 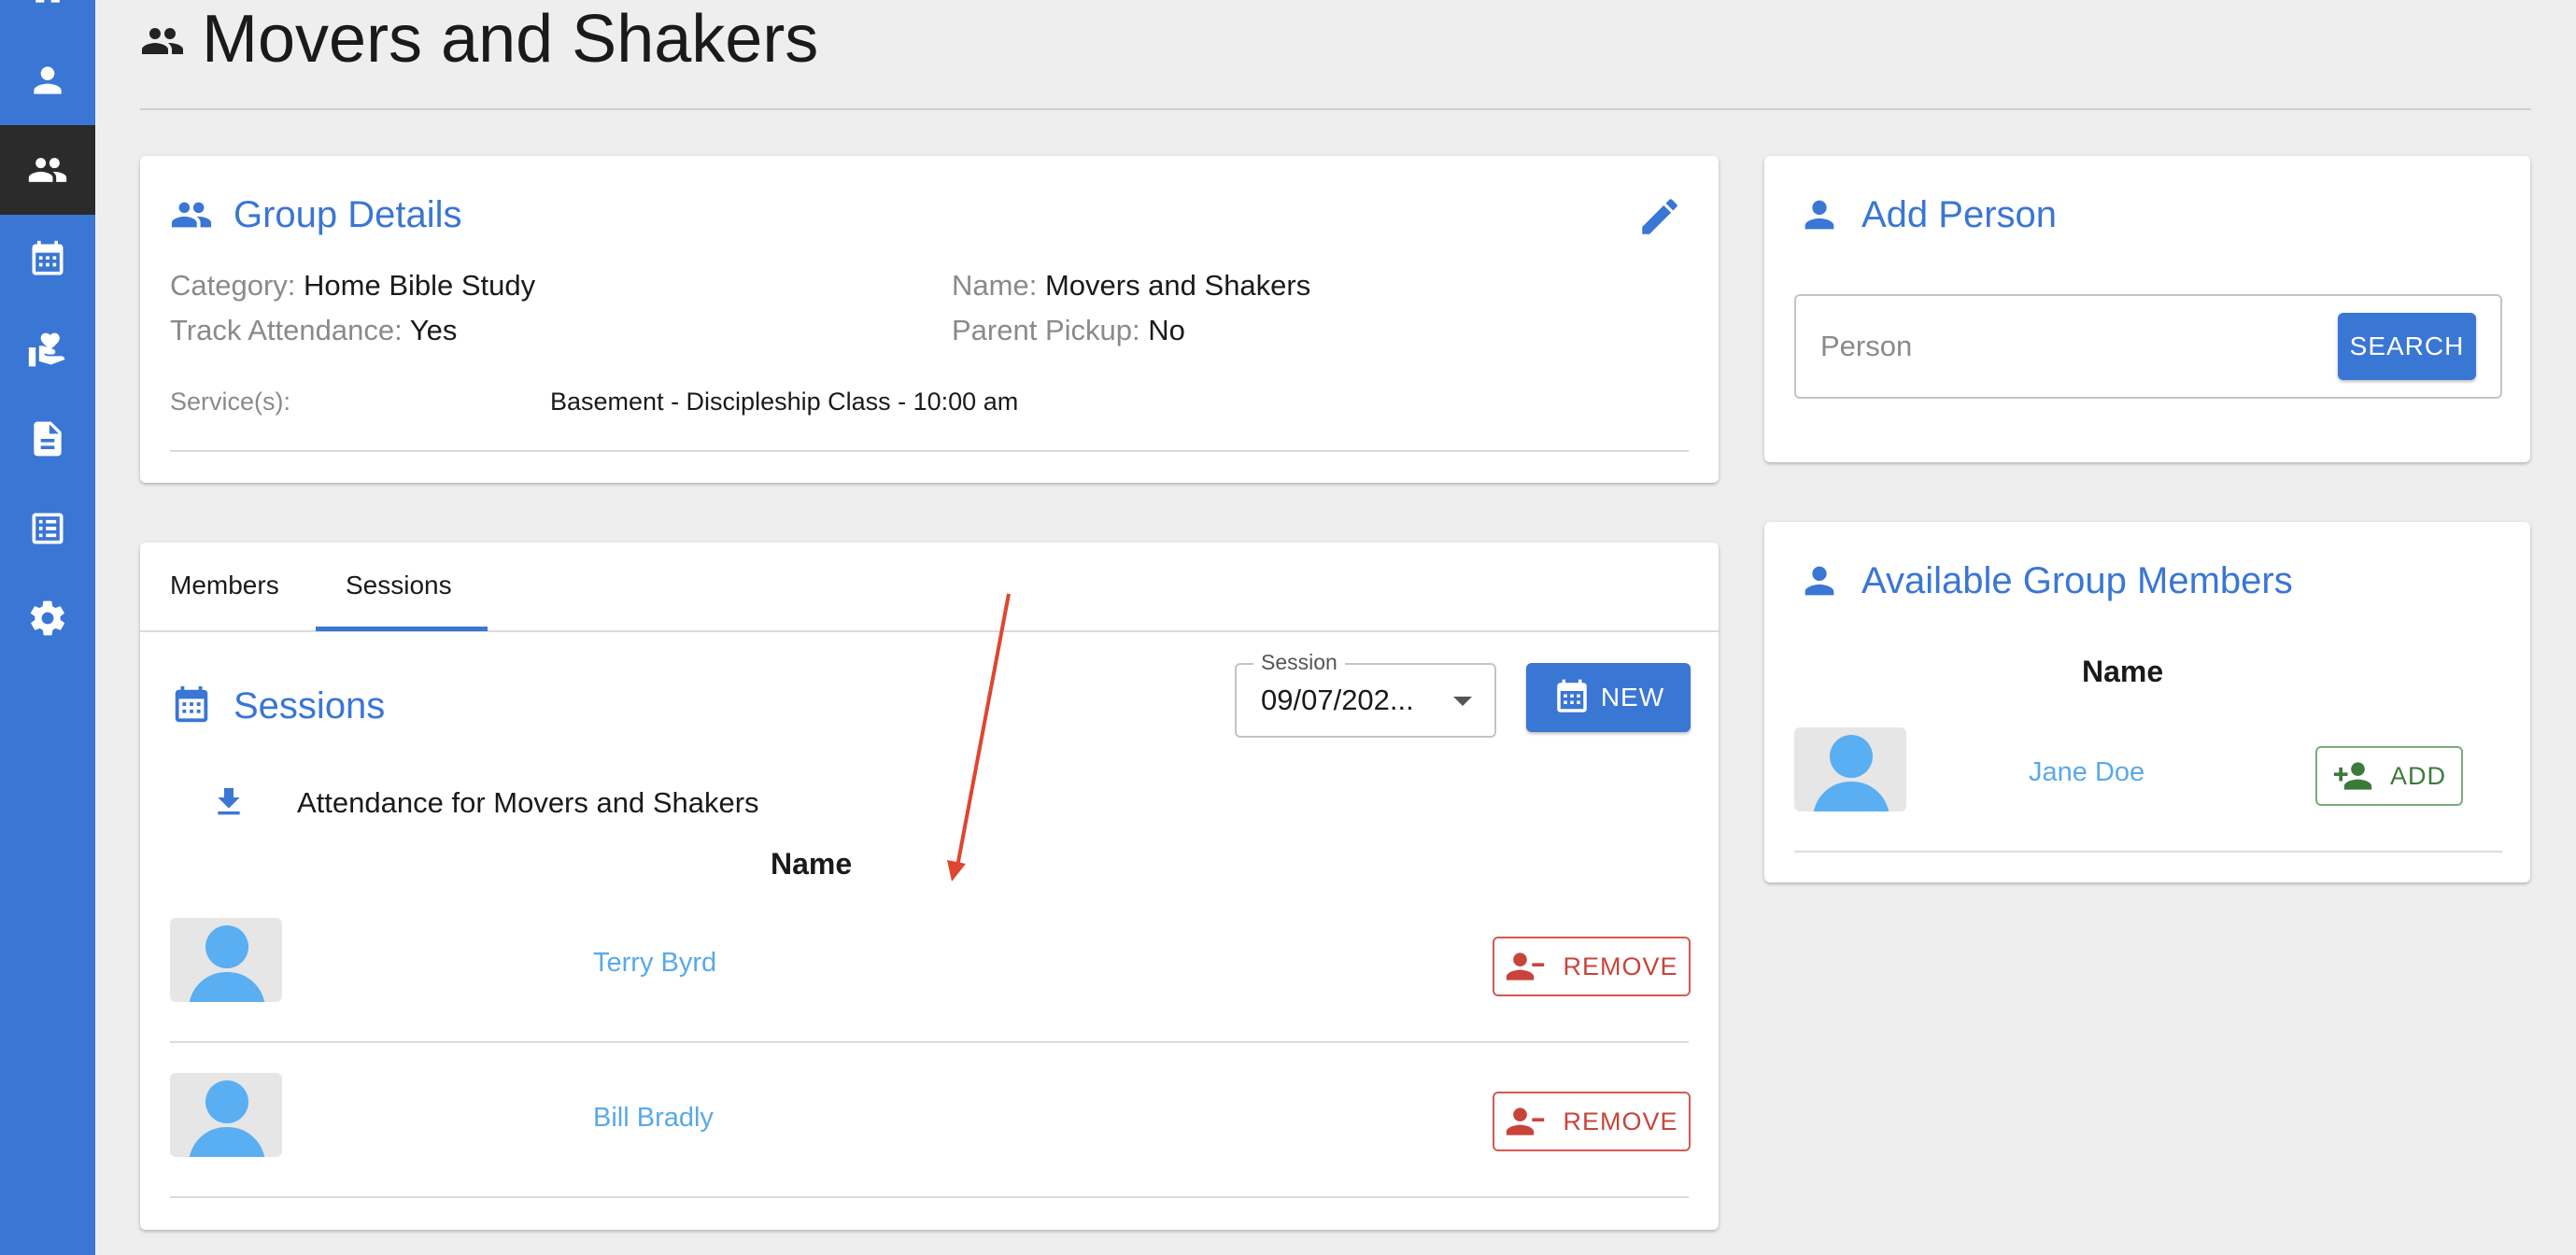 I want to click on add-person-title-text: Add Person, so click(x=1959, y=214).